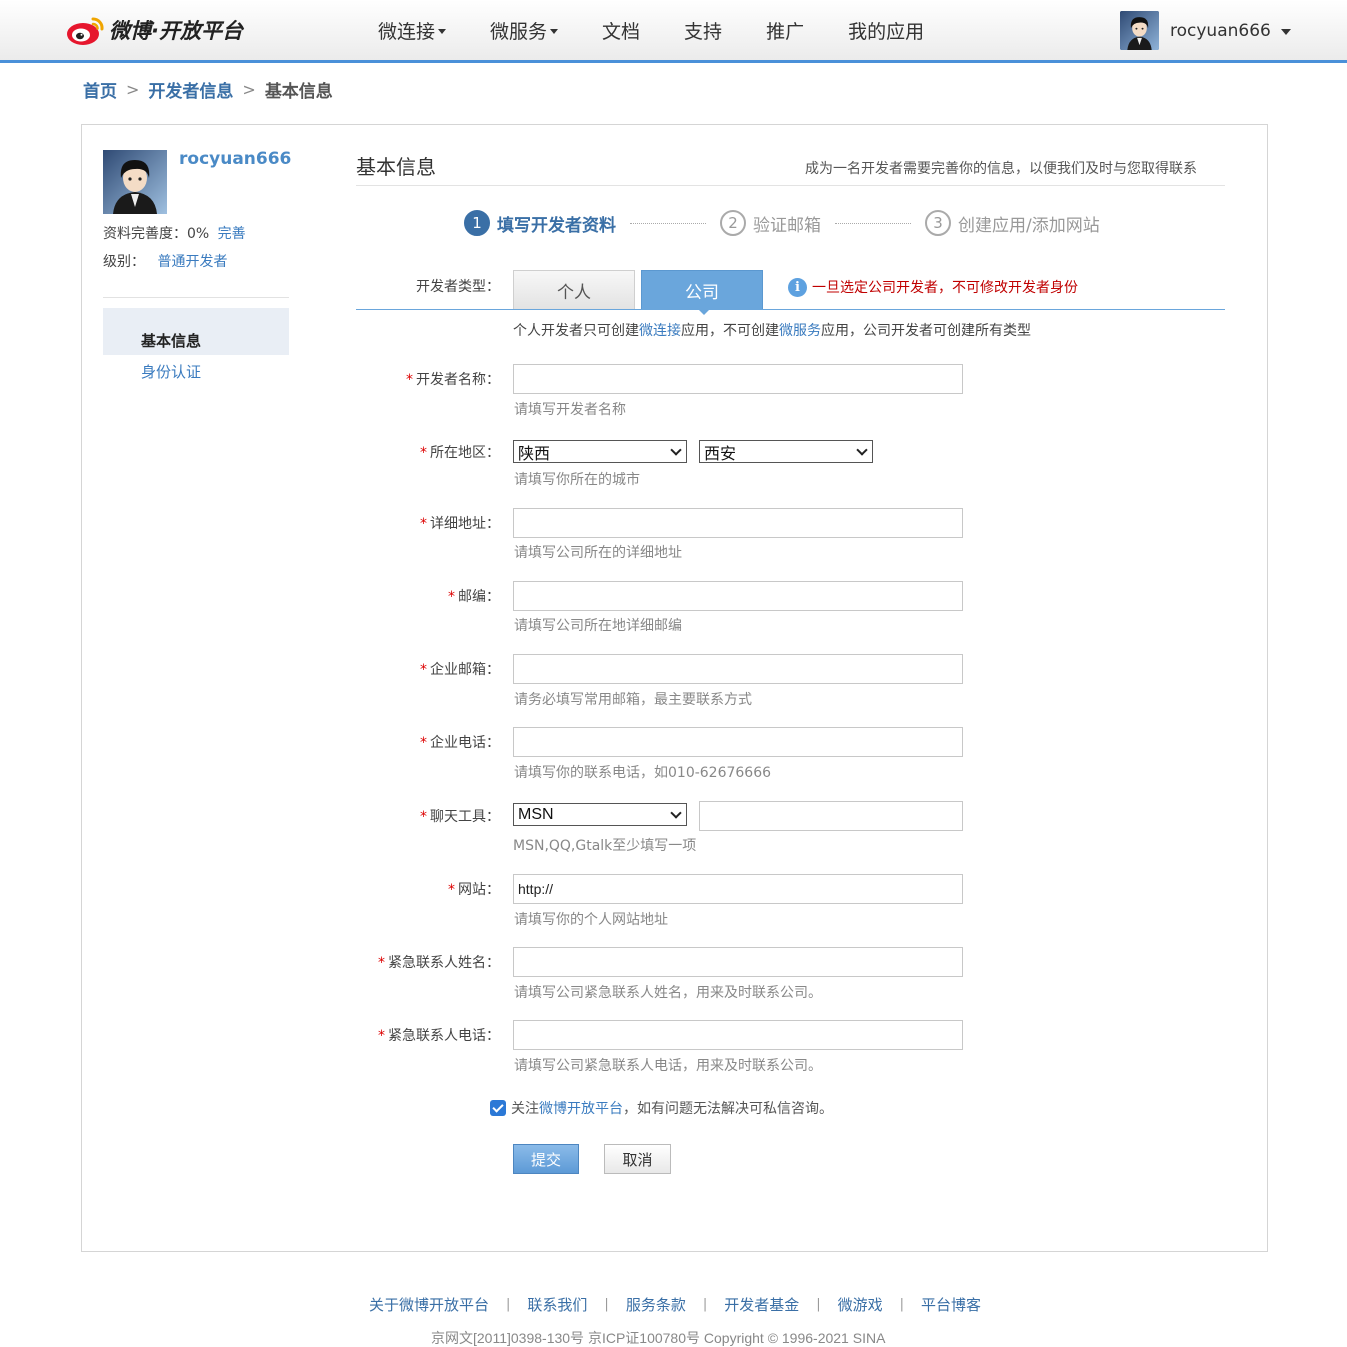  I want to click on region-label: * 所在地区：, so click(460, 453).